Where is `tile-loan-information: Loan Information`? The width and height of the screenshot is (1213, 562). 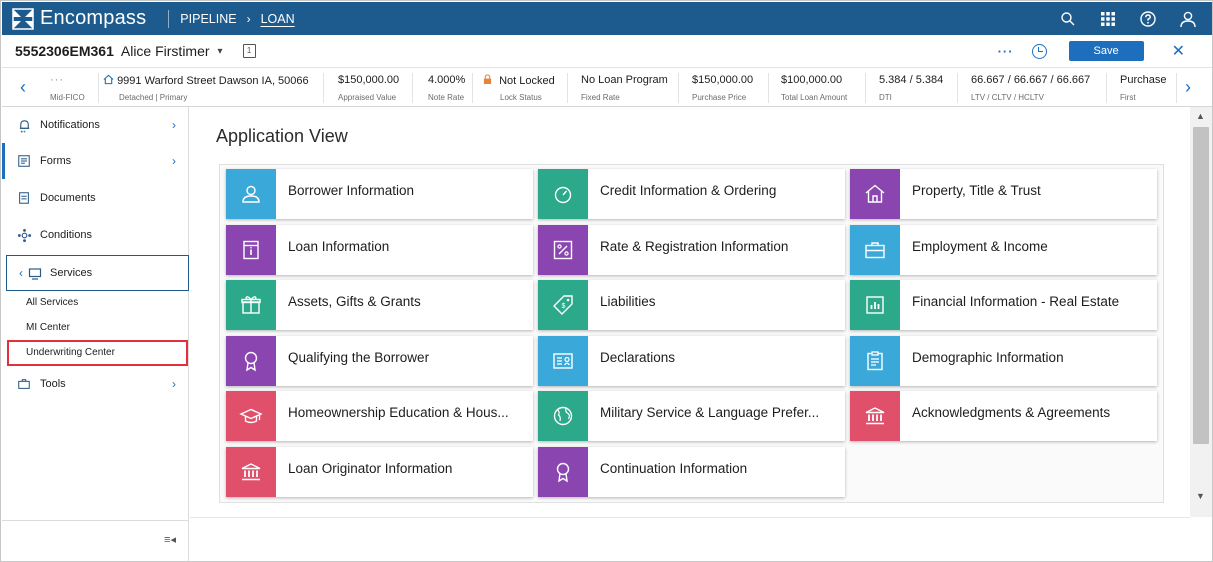
tile-loan-information: Loan Information is located at coordinates (379, 250).